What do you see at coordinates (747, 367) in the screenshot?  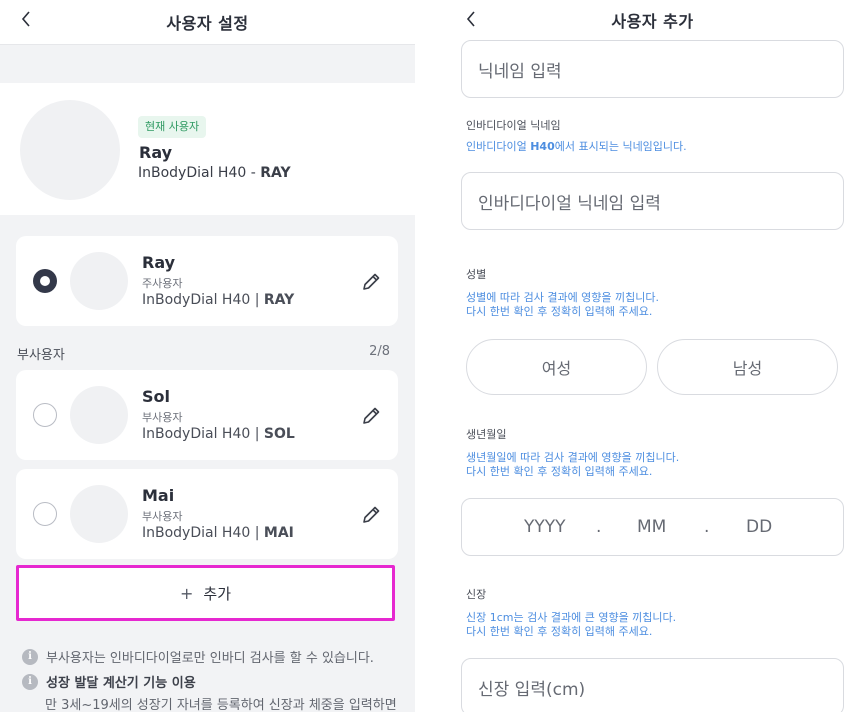 I see `gender-male-button: 남성` at bounding box center [747, 367].